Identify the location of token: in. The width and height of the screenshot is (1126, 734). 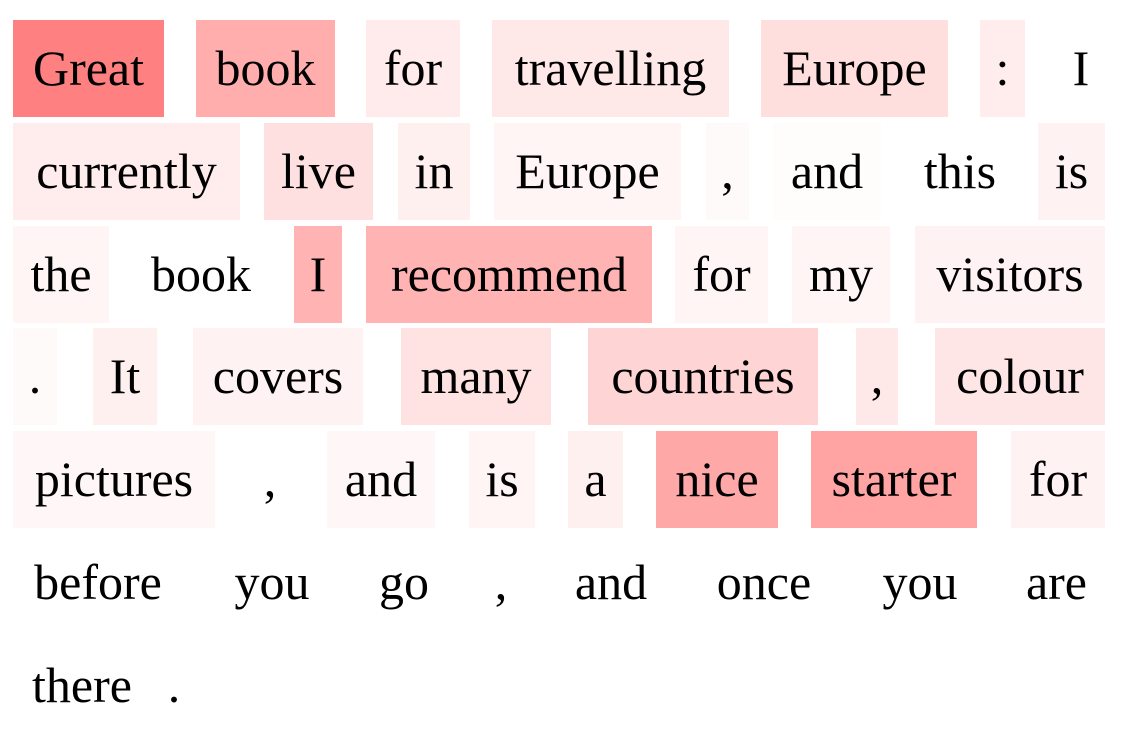
(434, 171).